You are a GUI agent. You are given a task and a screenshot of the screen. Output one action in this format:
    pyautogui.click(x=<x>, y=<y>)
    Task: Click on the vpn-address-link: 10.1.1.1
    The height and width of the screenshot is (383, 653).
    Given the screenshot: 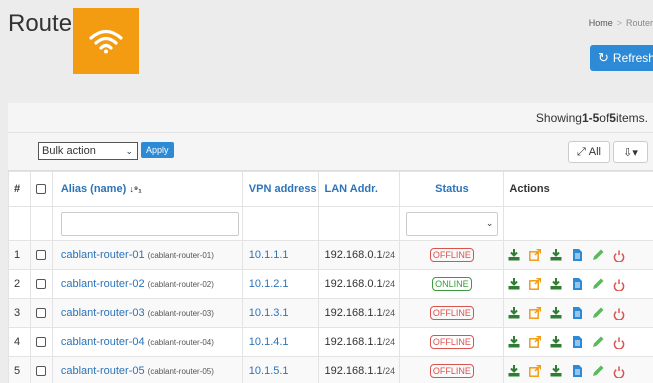 What is the action you would take?
    pyautogui.click(x=269, y=255)
    